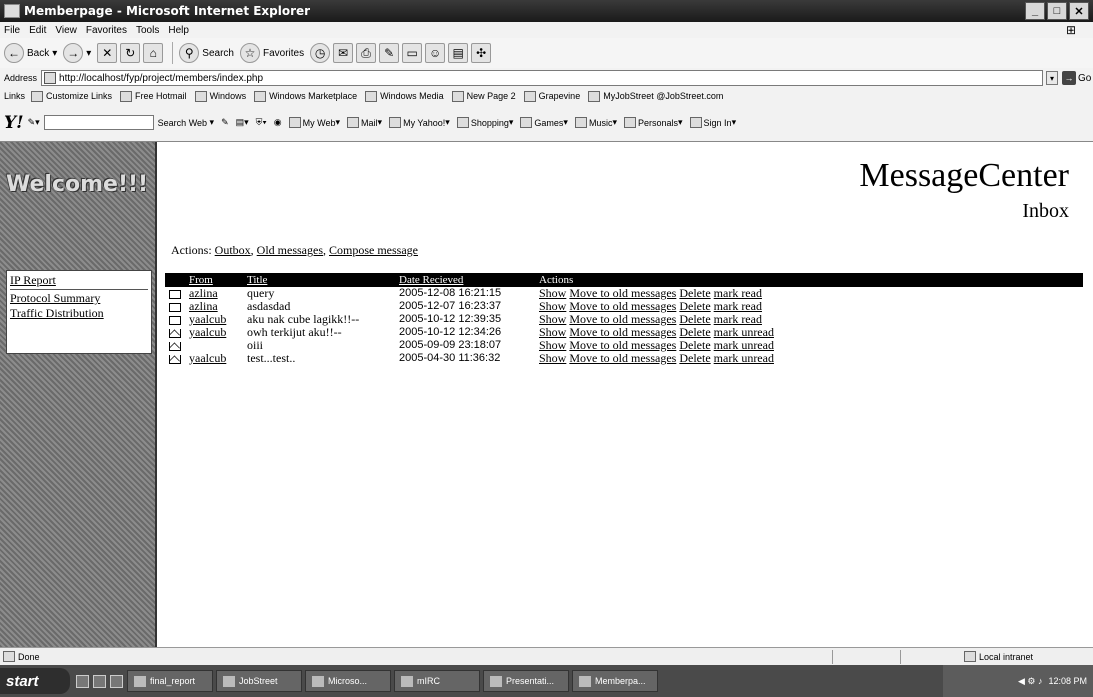 This screenshot has width=1093, height=697. I want to click on address-dropdown-icon: ▾, so click(1052, 78).